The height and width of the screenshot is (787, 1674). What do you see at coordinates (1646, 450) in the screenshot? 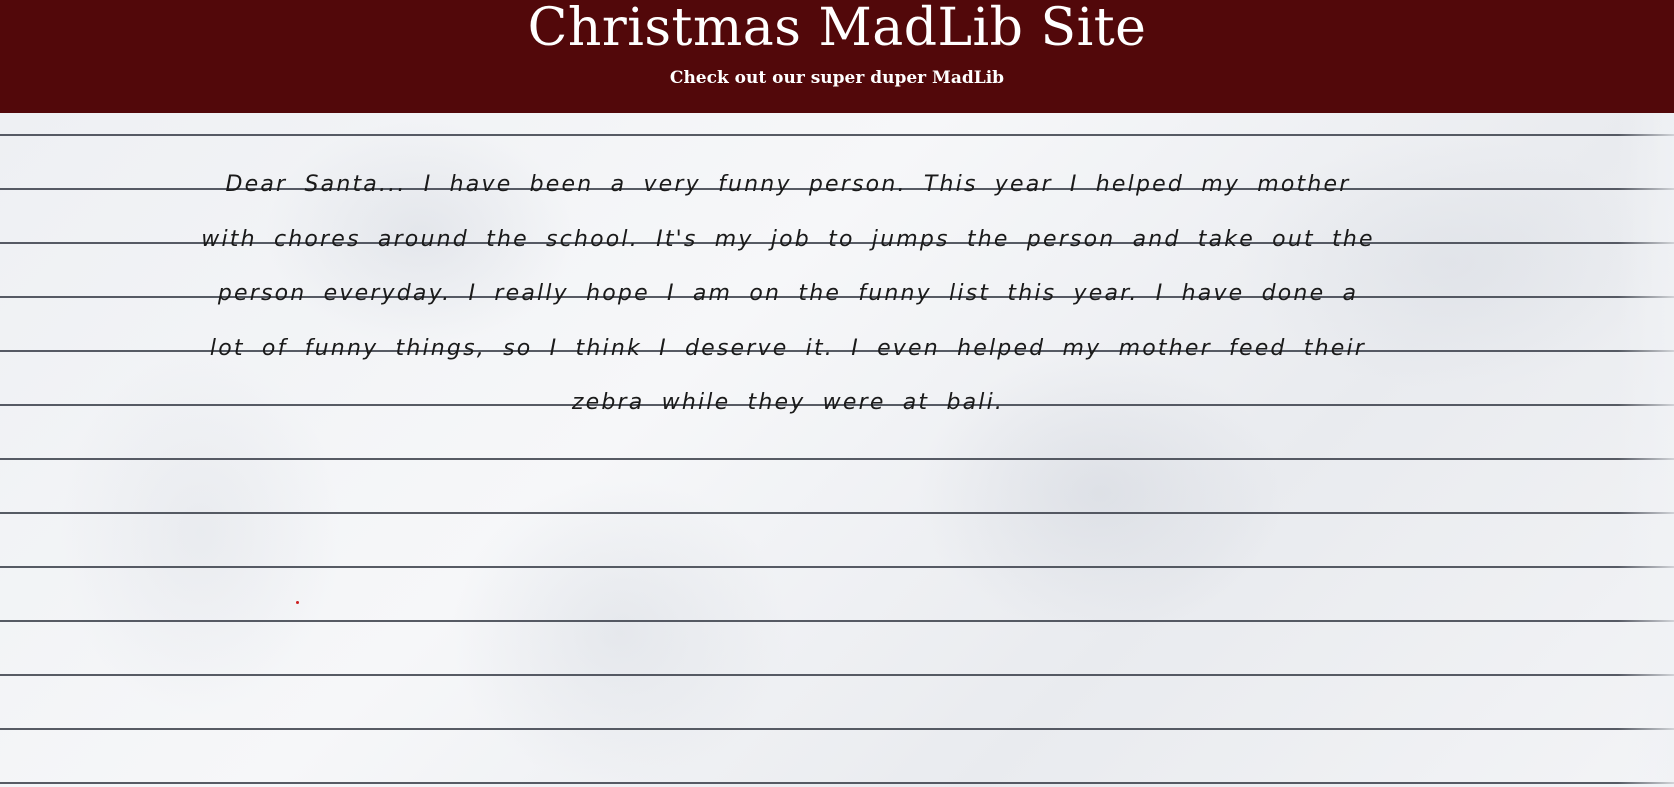
I see `paper-edge` at bounding box center [1646, 450].